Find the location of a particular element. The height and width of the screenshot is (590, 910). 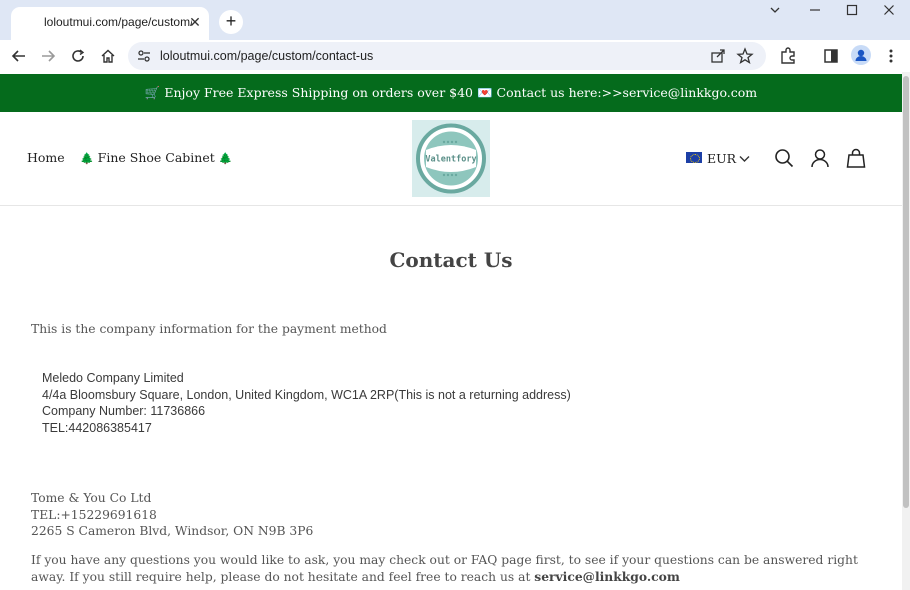

nav-shoe-cabinet-label: Fine Shoe Cabinet is located at coordinates (156, 157).